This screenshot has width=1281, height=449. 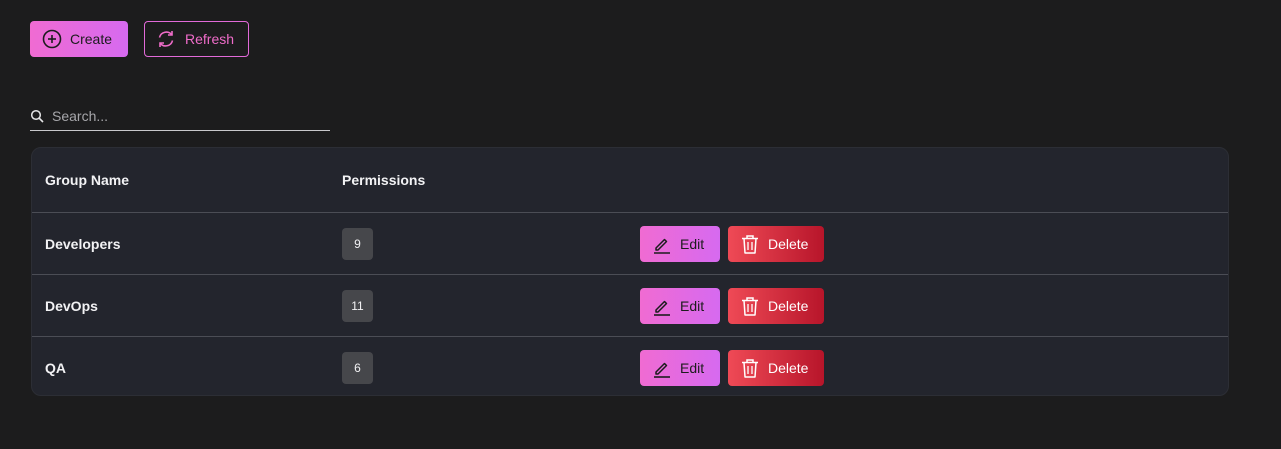 I want to click on search-input, so click(x=187, y=116).